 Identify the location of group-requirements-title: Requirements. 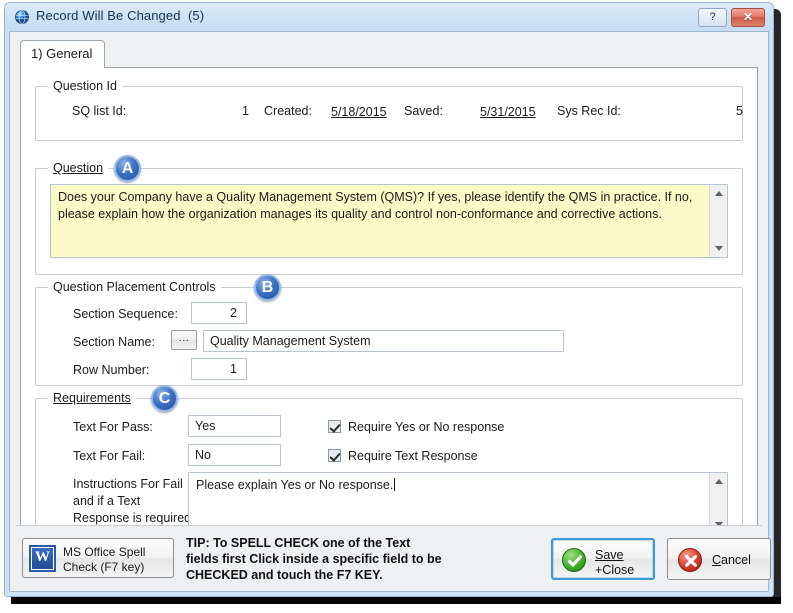
(92, 398).